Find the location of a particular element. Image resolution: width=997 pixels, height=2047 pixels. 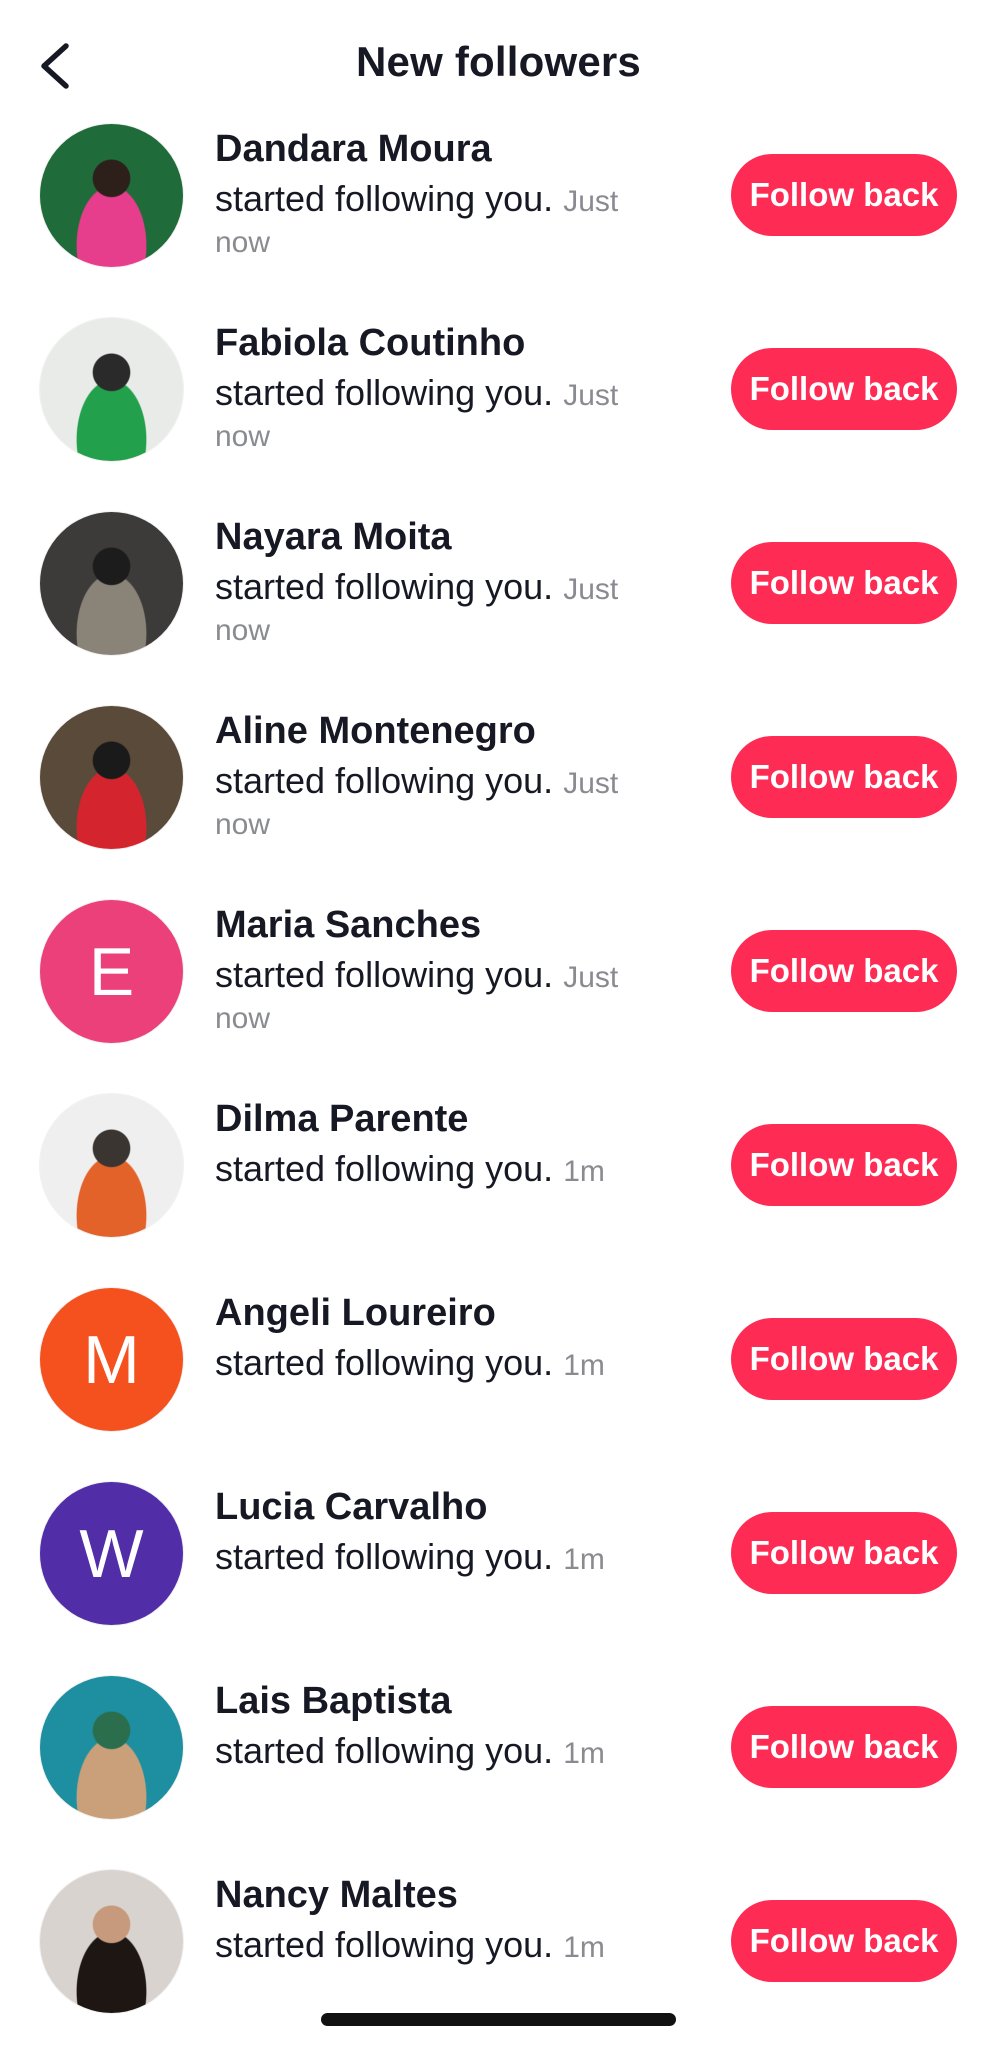

avatar: E is located at coordinates (111, 971).